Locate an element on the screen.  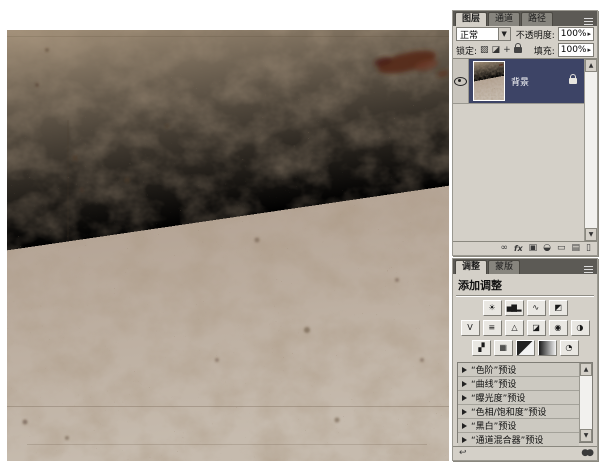
threshold-icon: ◨ is located at coordinates (525, 348).